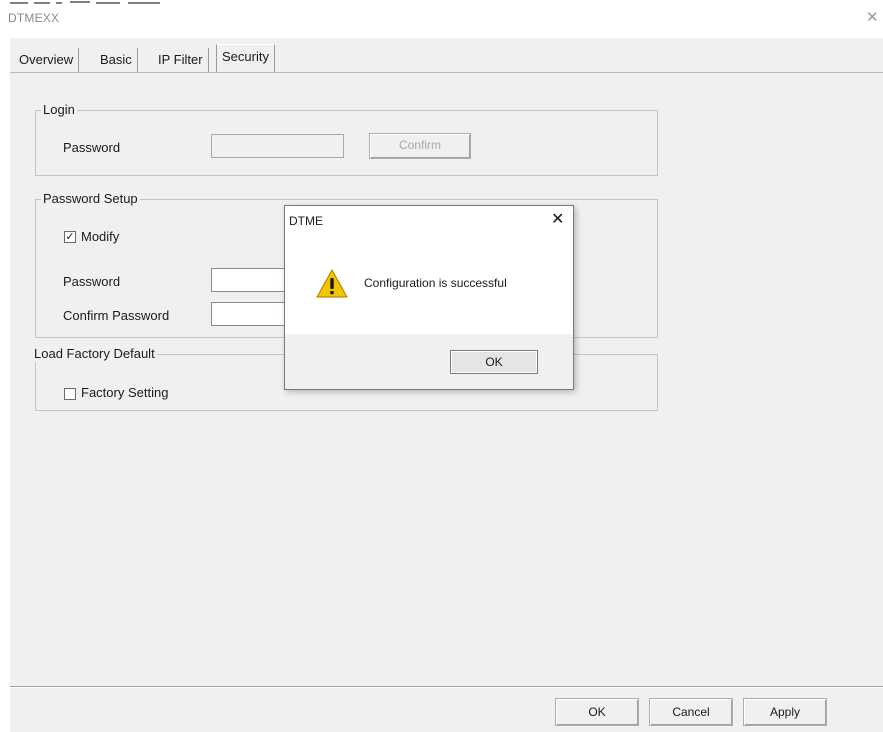 The width and height of the screenshot is (883, 732). Describe the element at coordinates (346, 143) in the screenshot. I see `login-group` at that location.